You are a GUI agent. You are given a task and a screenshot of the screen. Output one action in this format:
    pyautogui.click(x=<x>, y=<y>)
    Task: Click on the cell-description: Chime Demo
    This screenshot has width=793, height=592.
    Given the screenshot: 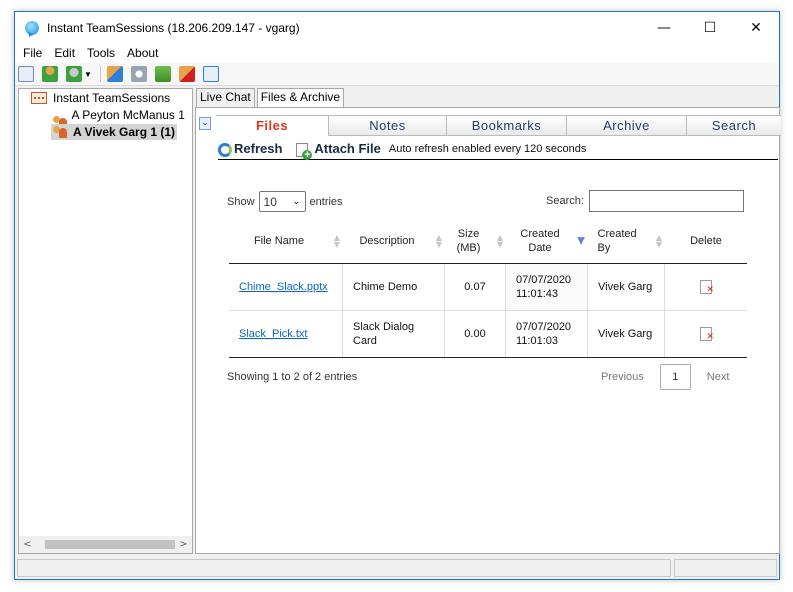 What is the action you would take?
    pyautogui.click(x=394, y=287)
    